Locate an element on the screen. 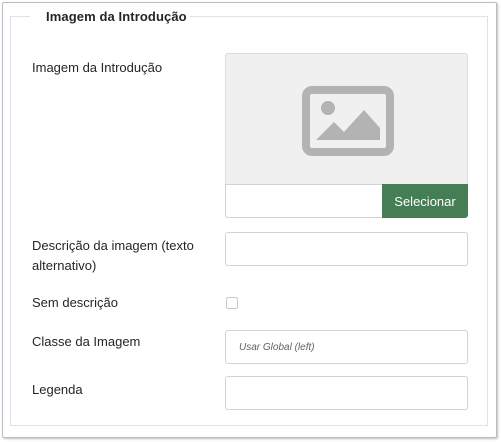  fieldset-border-right is located at coordinates (487, 220).